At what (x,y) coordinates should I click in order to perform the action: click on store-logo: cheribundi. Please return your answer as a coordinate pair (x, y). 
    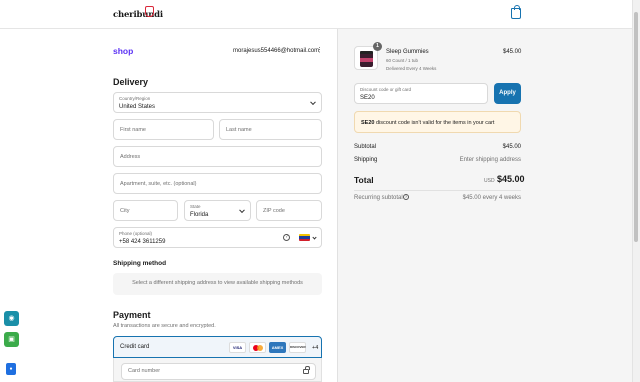
    Looking at the image, I should click on (138, 15).